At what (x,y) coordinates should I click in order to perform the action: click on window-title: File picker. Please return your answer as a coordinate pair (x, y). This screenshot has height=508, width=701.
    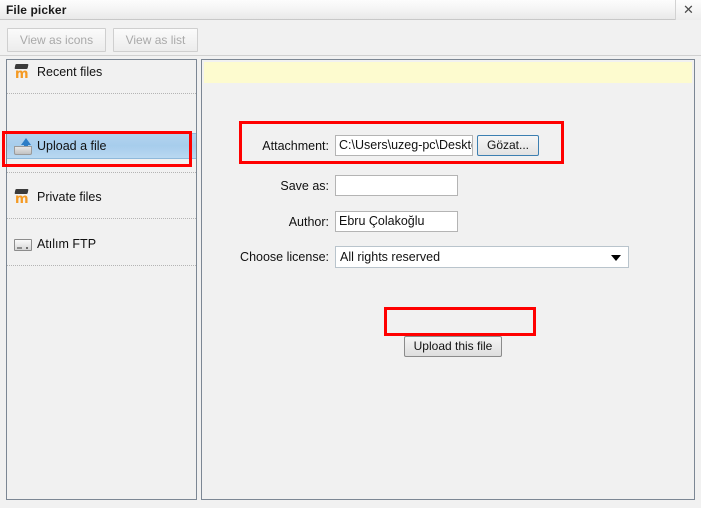
    Looking at the image, I should click on (36, 10).